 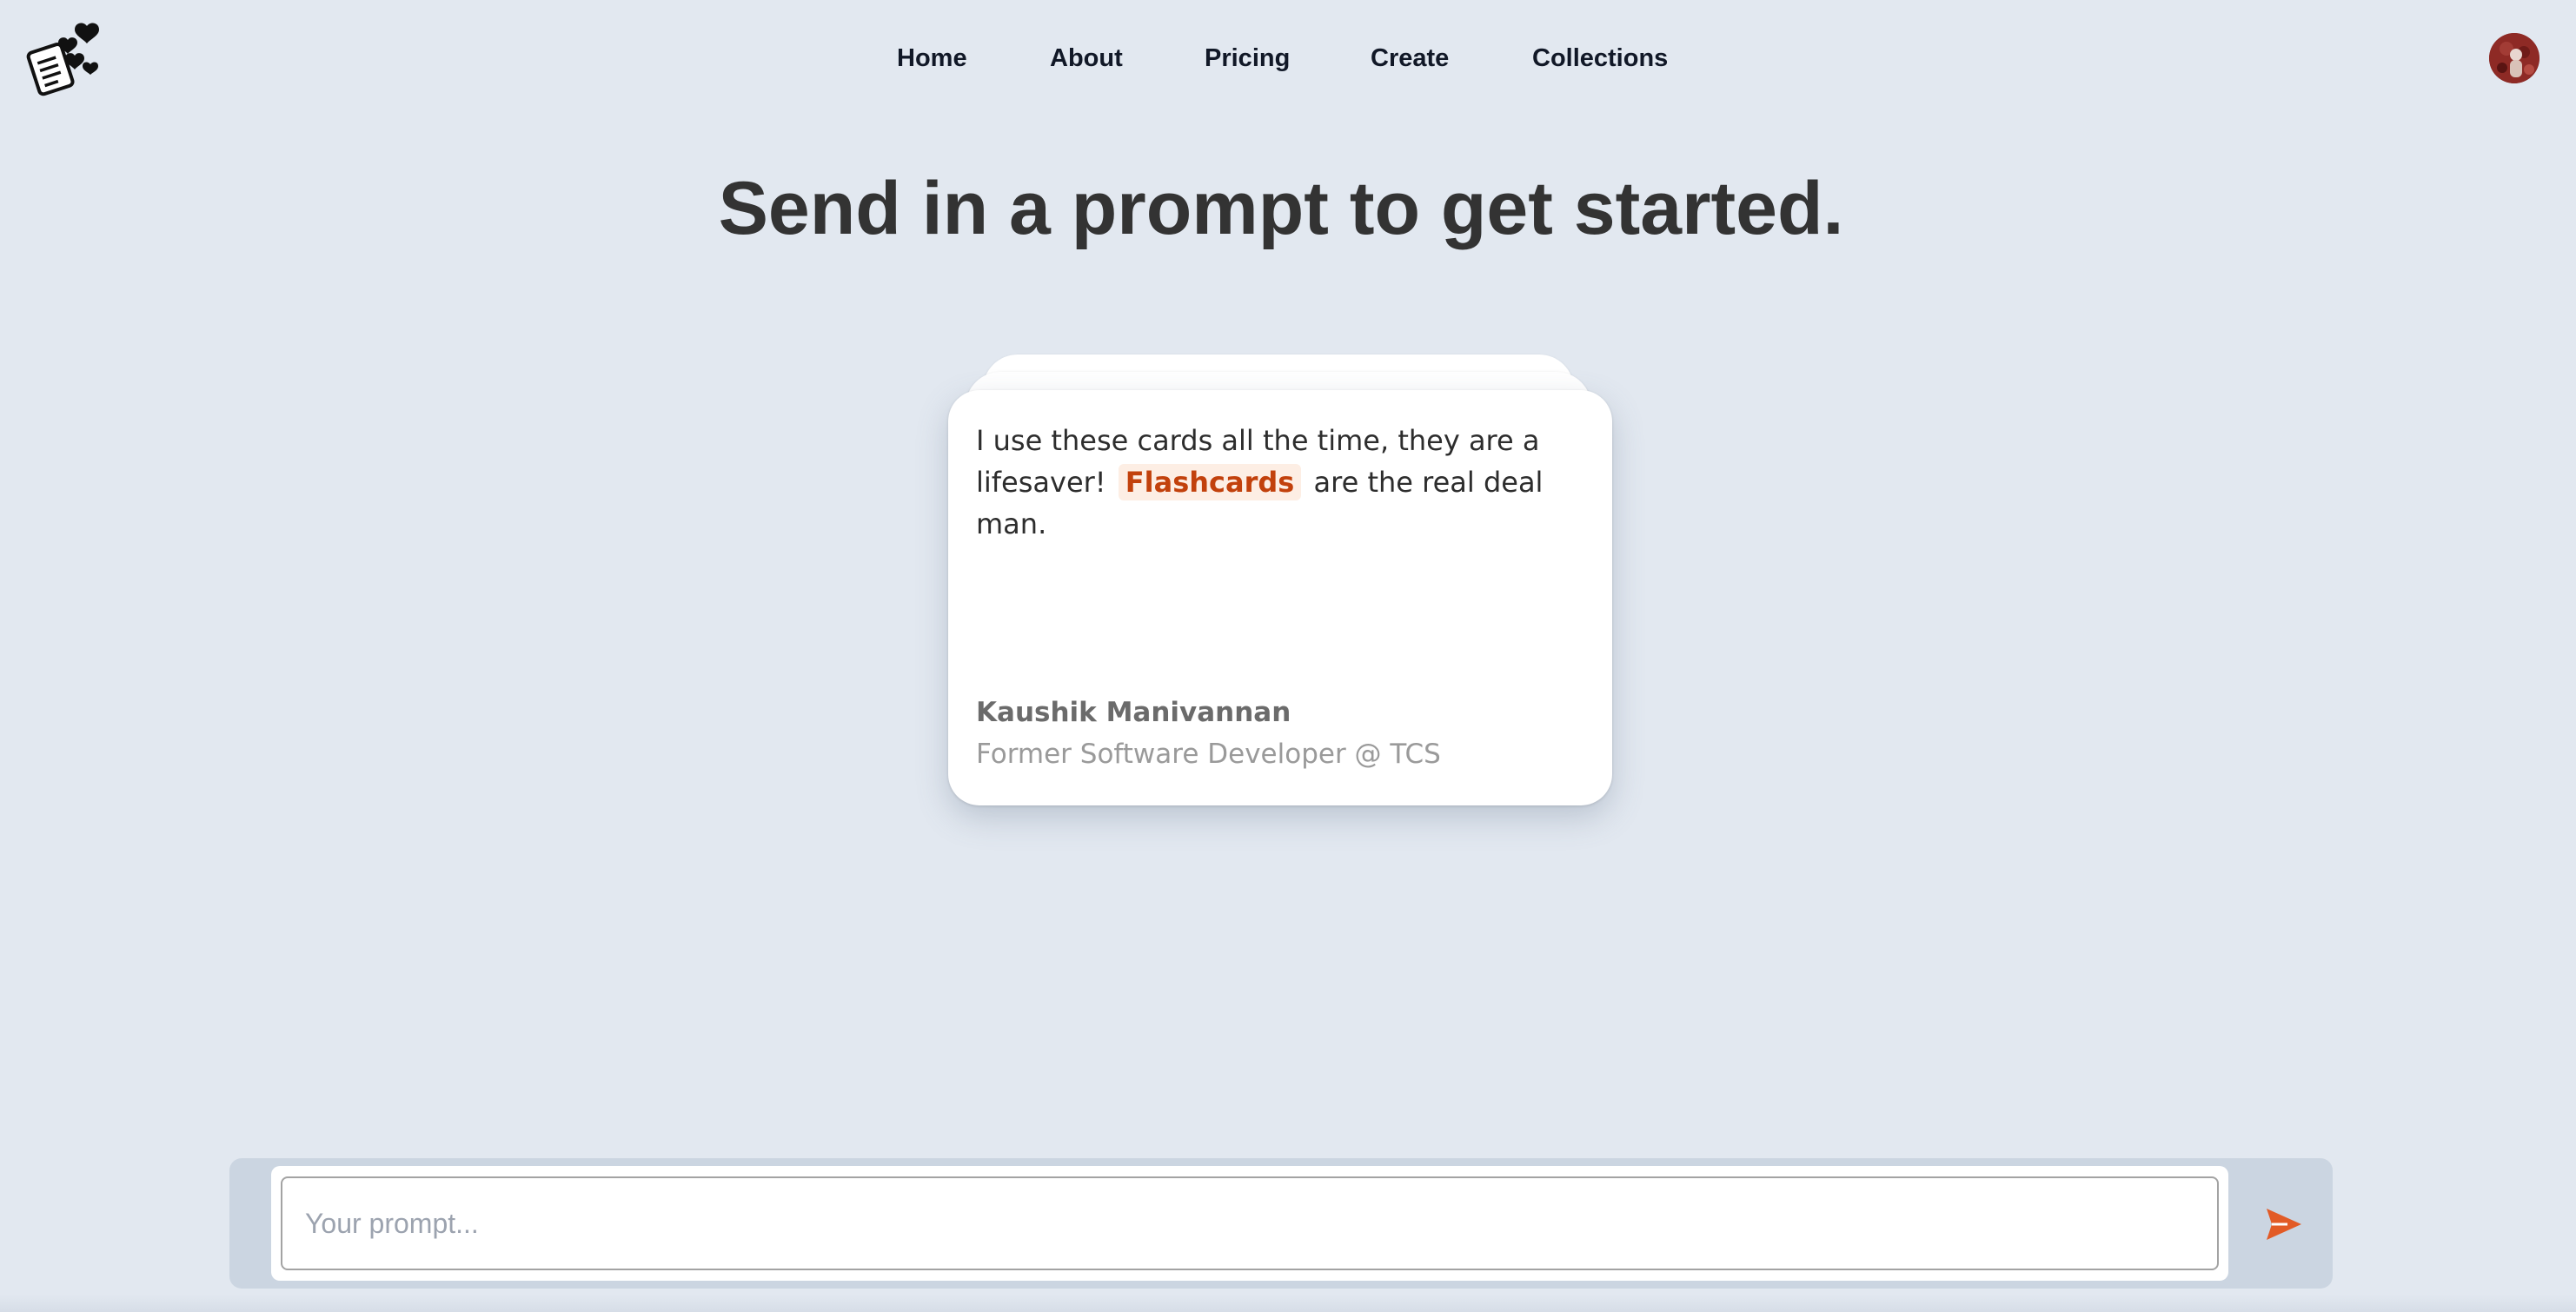 I want to click on avatar-image-icon, so click(x=2514, y=58).